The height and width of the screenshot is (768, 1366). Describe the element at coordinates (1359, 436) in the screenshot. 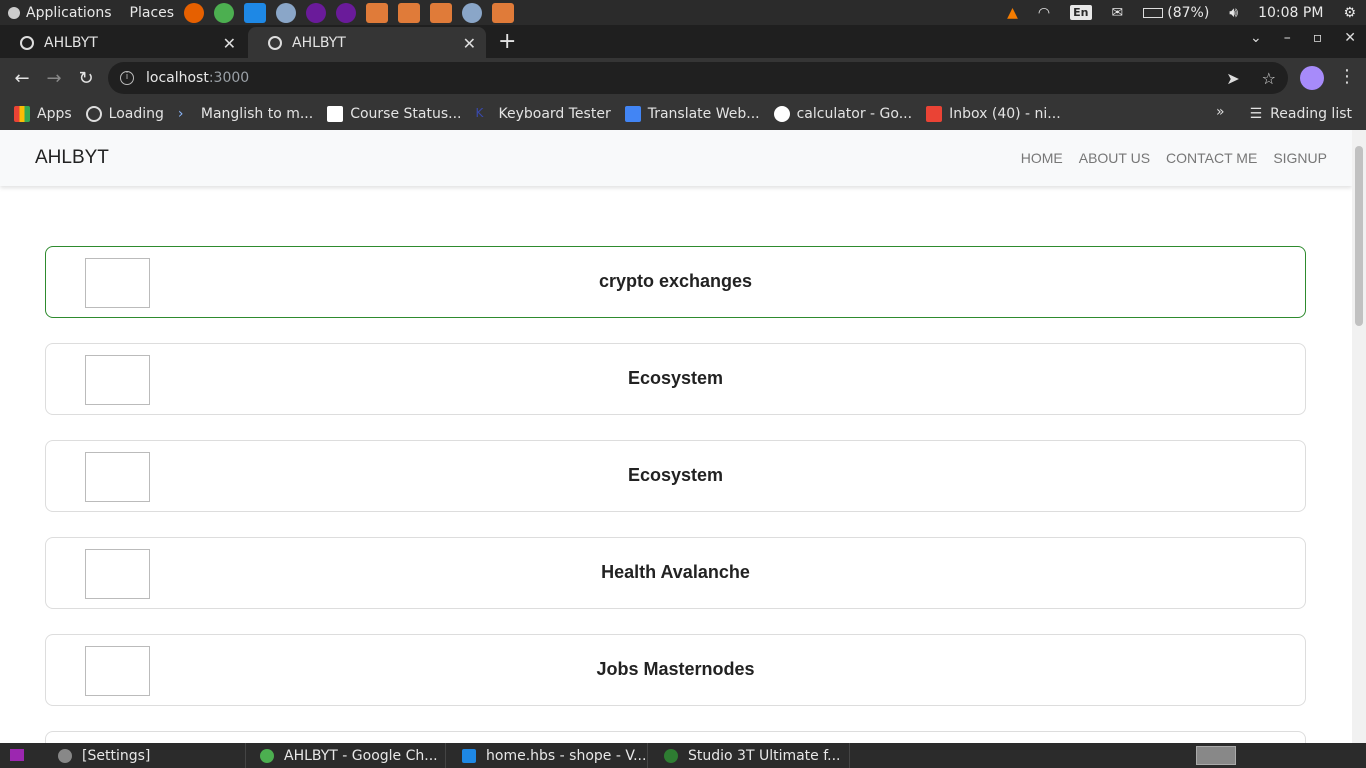

I see `page-scrollbar` at that location.